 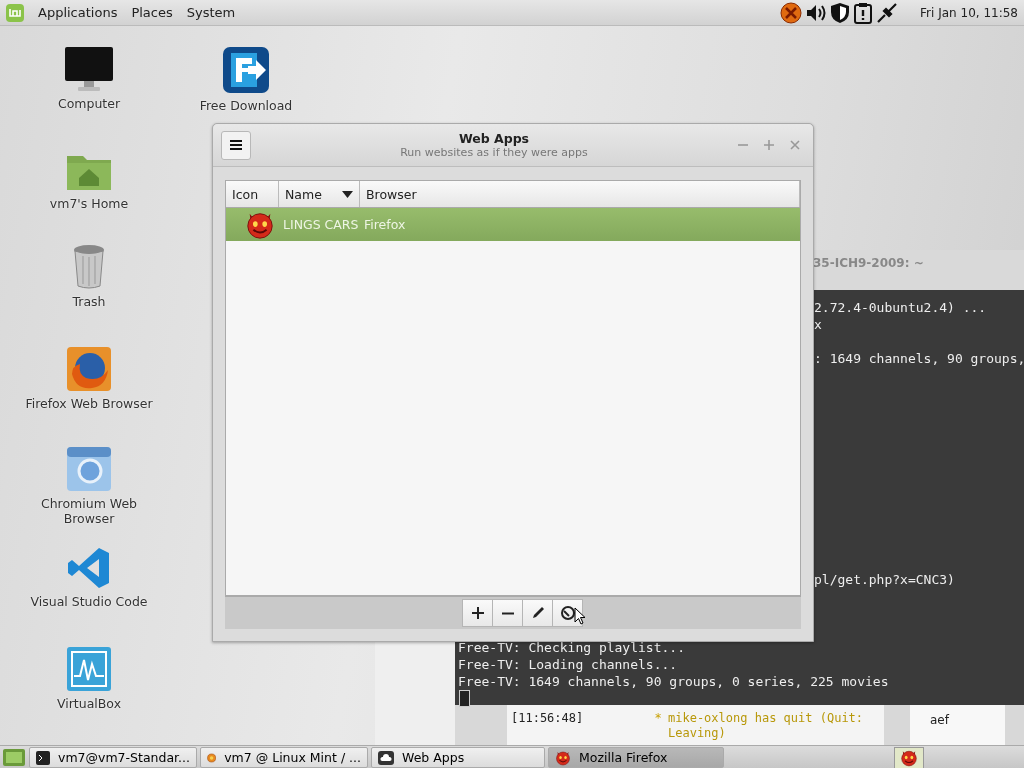 What do you see at coordinates (319, 194) in the screenshot?
I see `column-header: Name` at bounding box center [319, 194].